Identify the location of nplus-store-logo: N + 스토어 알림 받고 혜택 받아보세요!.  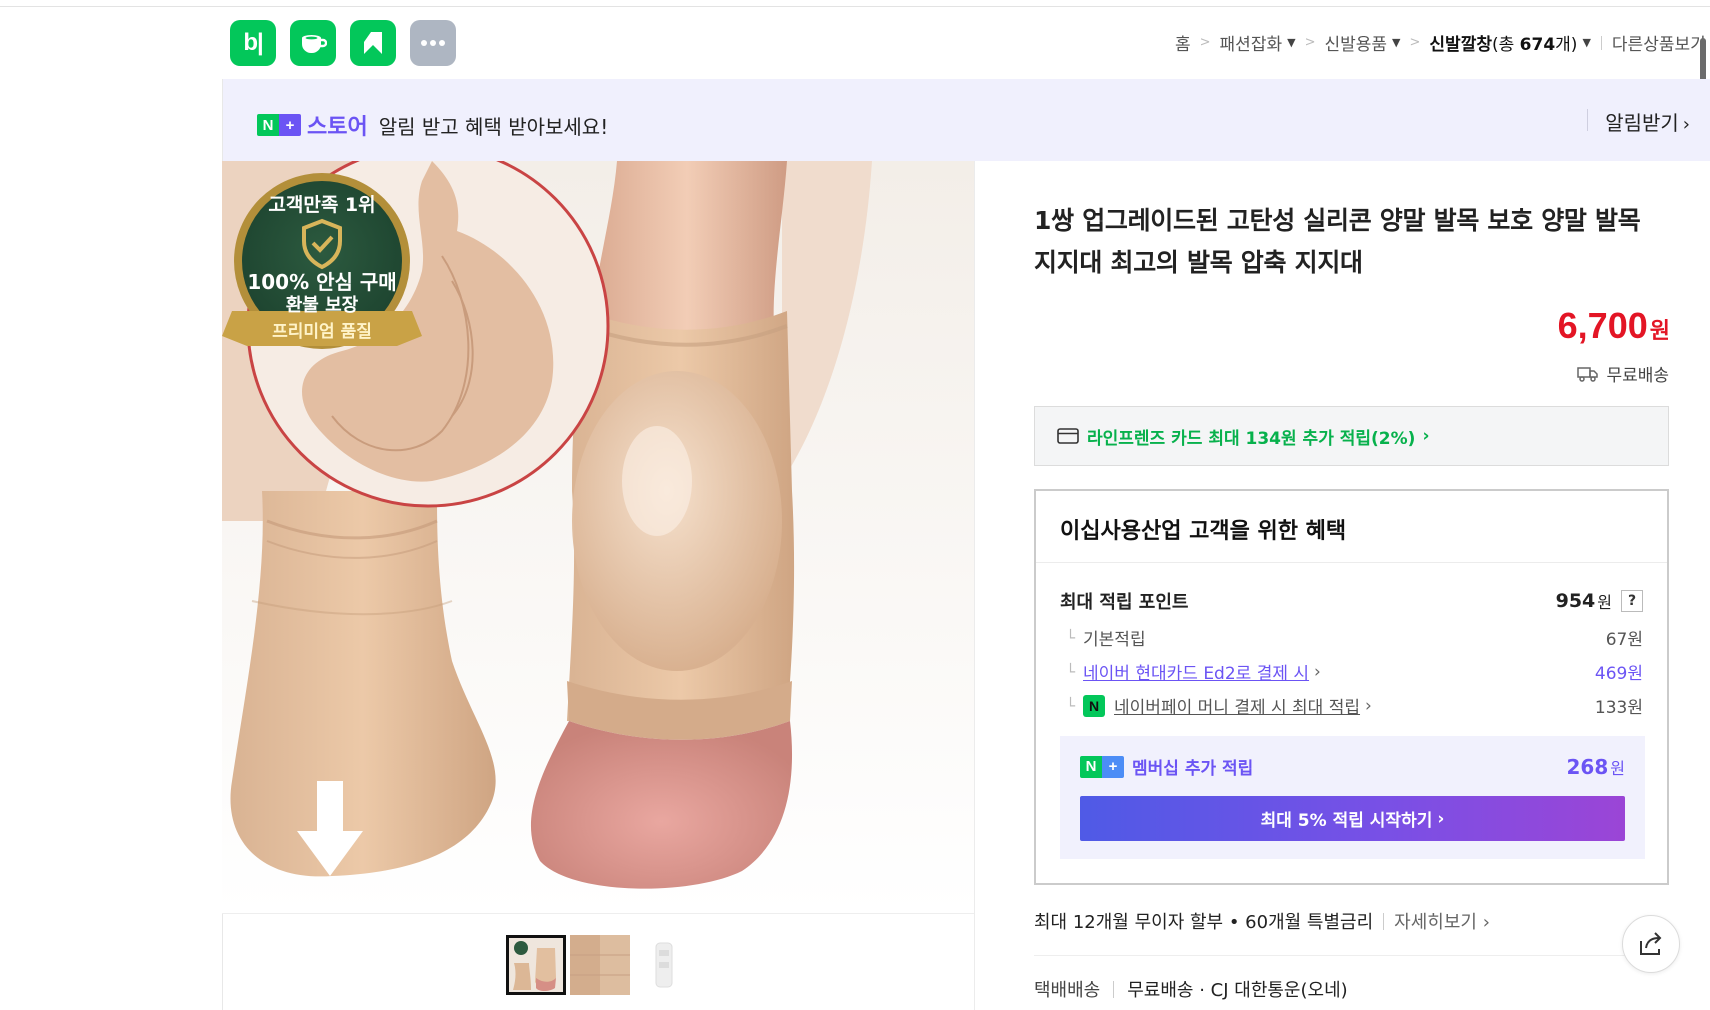
(432, 125).